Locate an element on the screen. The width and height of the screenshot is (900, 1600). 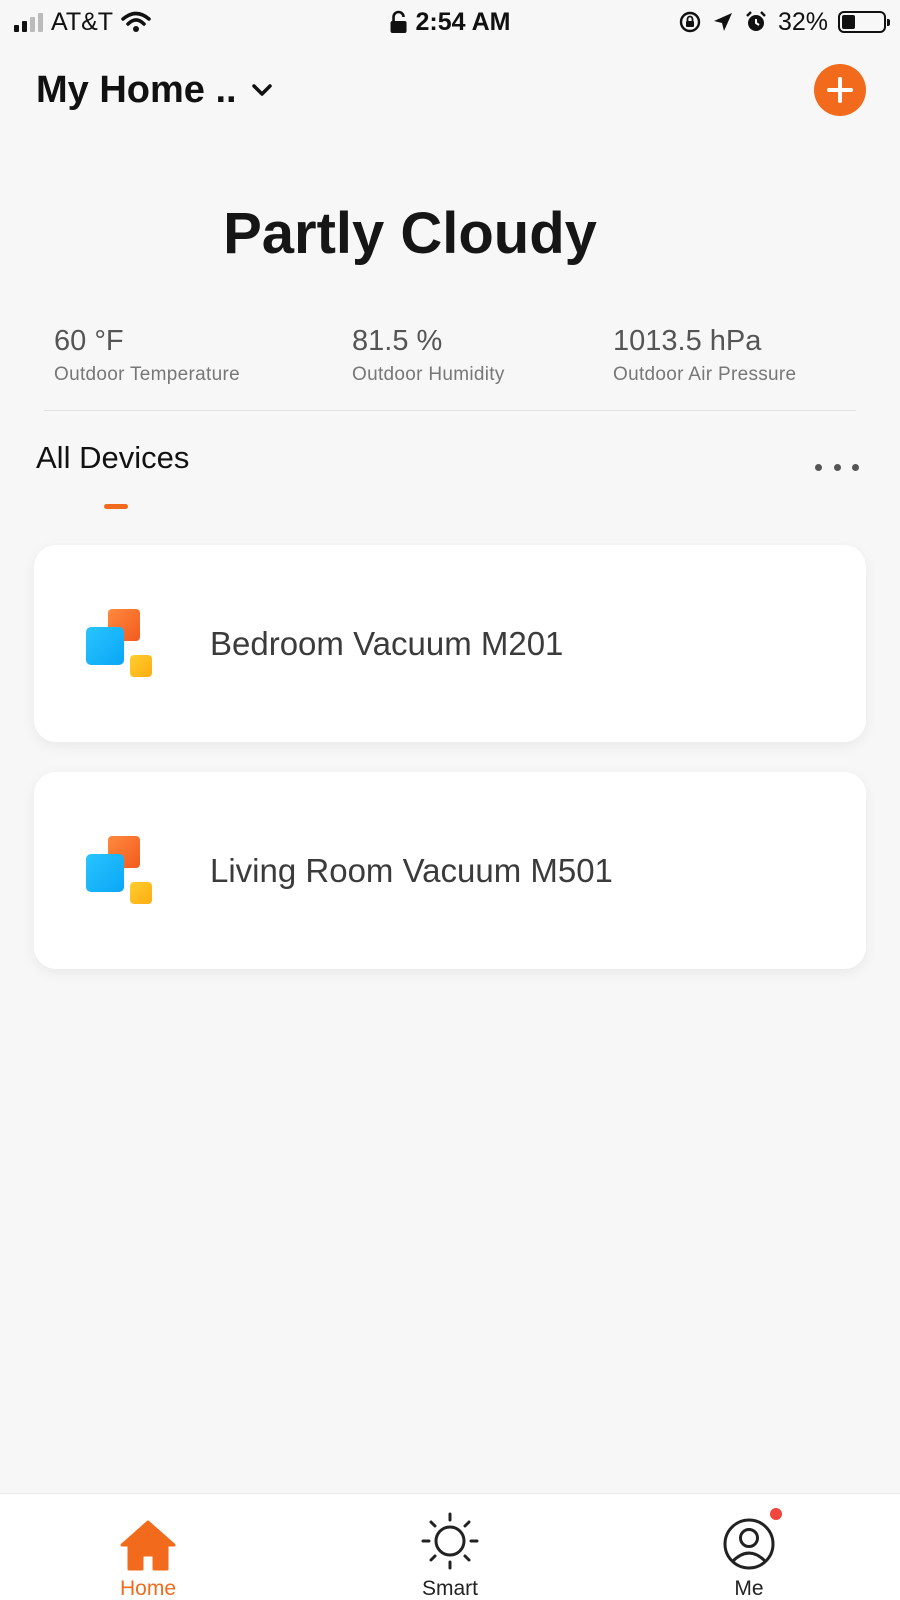
lock-icon is located at coordinates (398, 21).